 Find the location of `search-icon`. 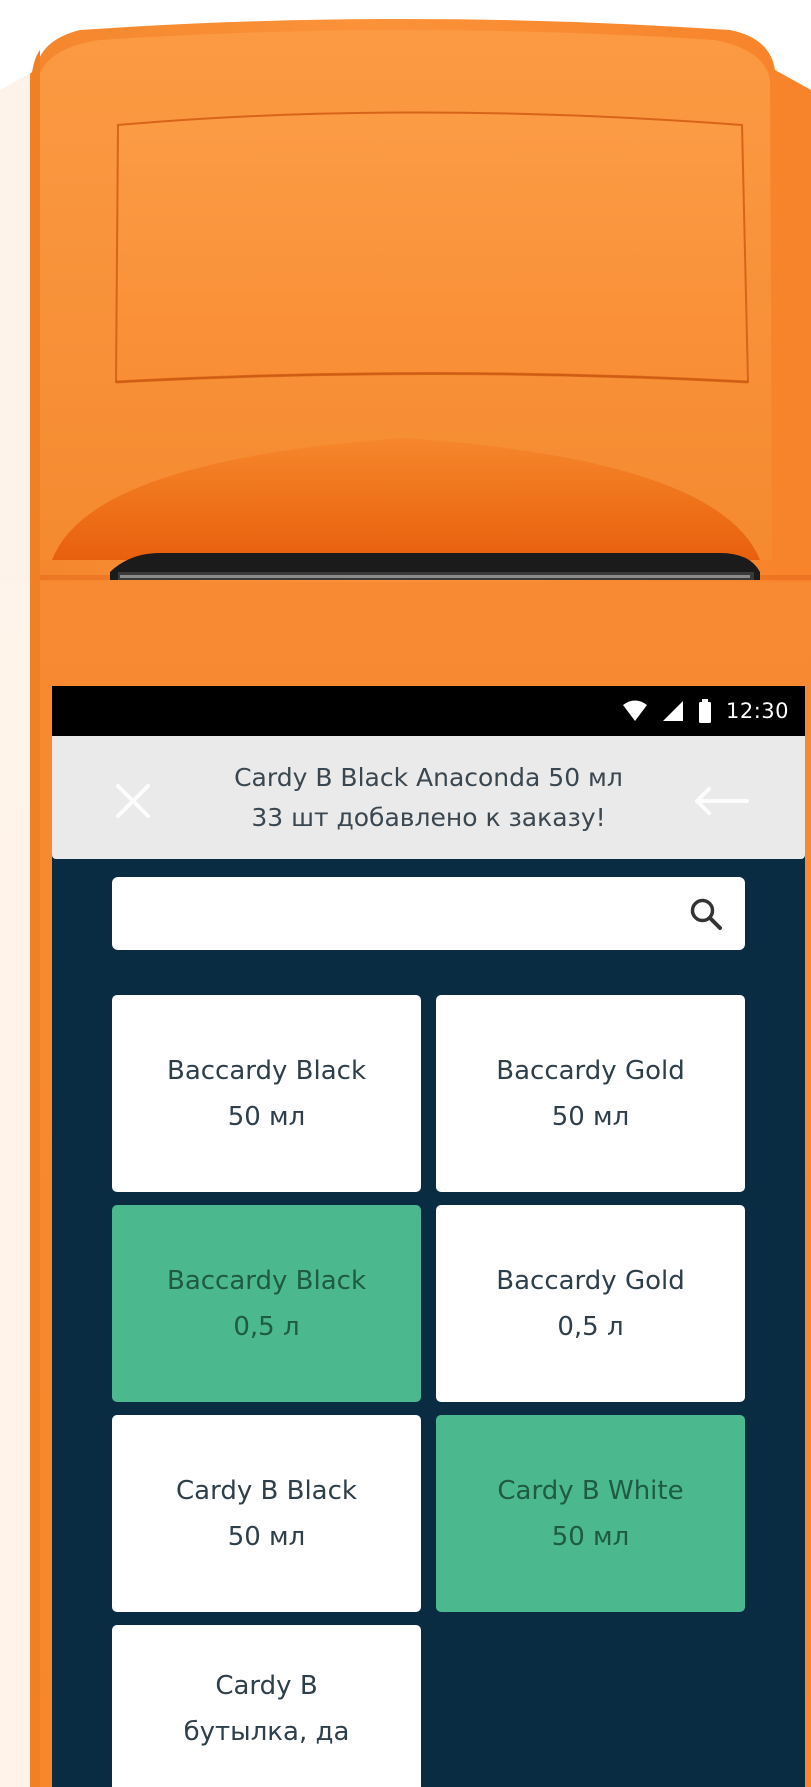

search-icon is located at coordinates (706, 914).